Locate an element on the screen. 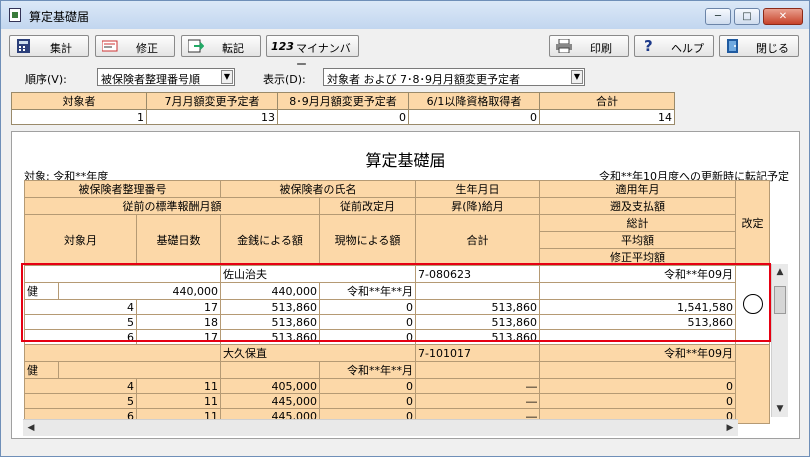  days-cell: 11 is located at coordinates (178, 386).